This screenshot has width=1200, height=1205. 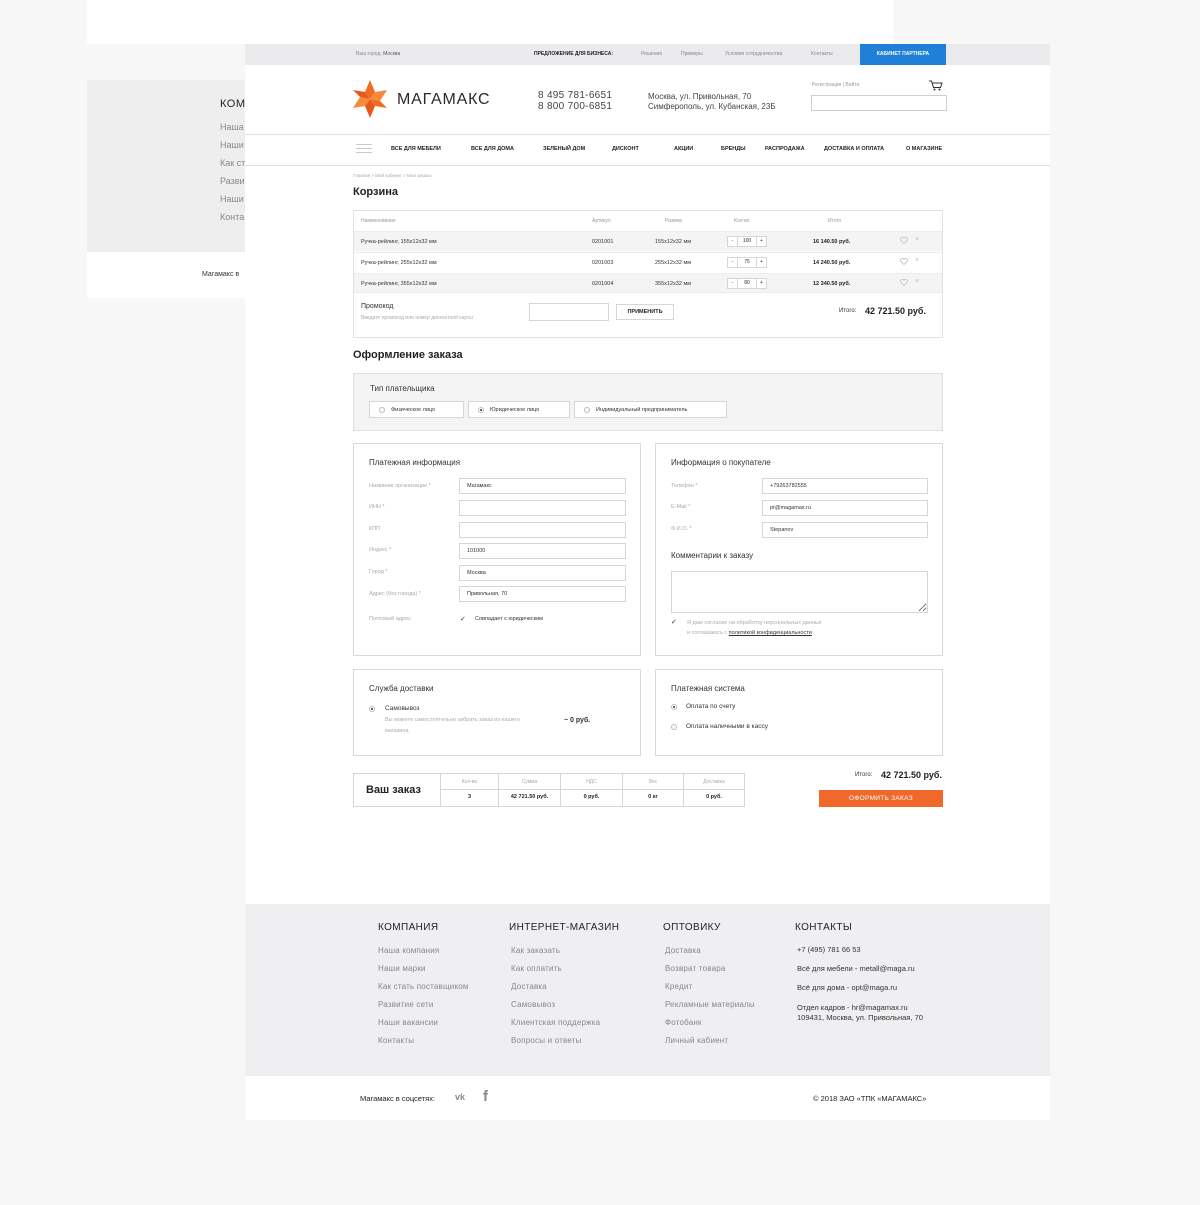 What do you see at coordinates (460, 1097) in the screenshot?
I see `vk-icon: vk` at bounding box center [460, 1097].